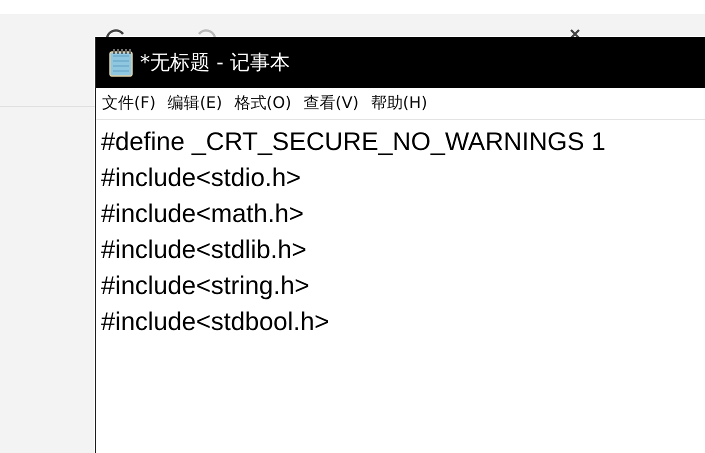  I want to click on menu-item: 文件(F), so click(129, 103).